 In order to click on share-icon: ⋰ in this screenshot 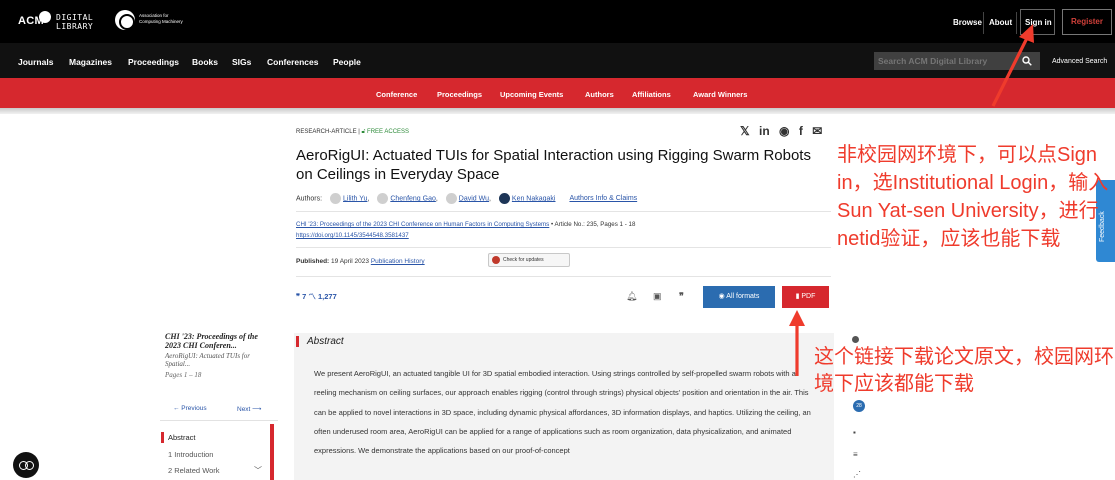, I will do `click(857, 474)`.